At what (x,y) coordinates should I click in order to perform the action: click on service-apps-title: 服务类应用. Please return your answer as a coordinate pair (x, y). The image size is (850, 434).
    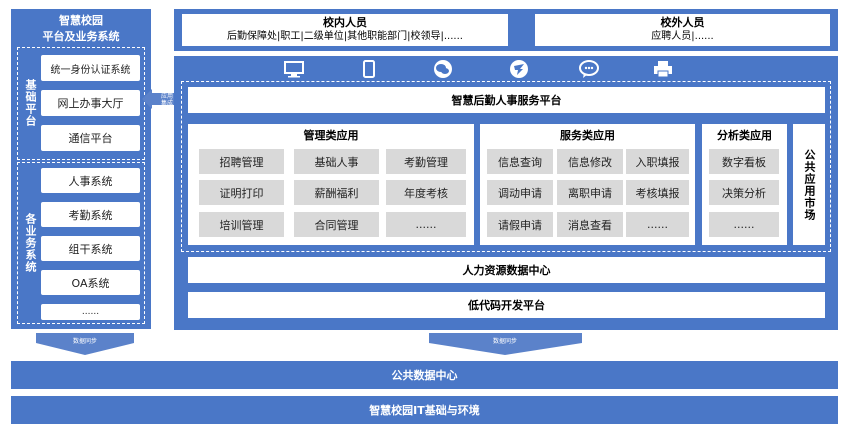
    Looking at the image, I should click on (587, 135).